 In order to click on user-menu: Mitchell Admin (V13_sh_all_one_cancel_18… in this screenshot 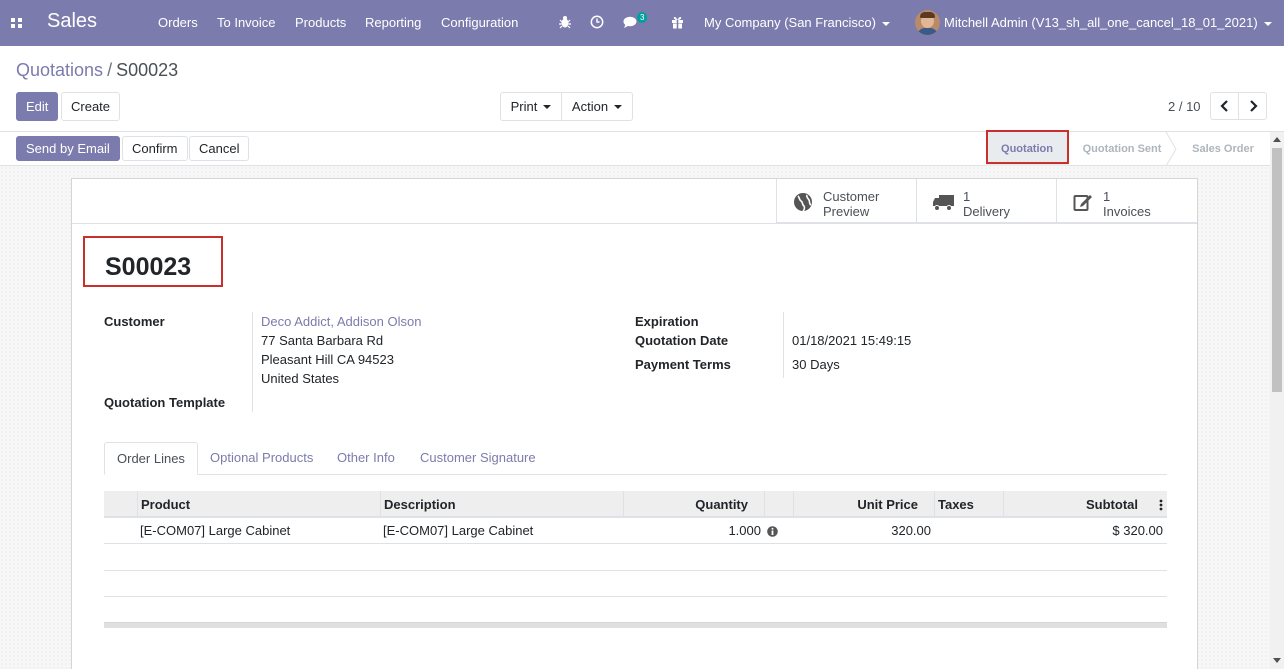, I will do `click(1108, 22)`.